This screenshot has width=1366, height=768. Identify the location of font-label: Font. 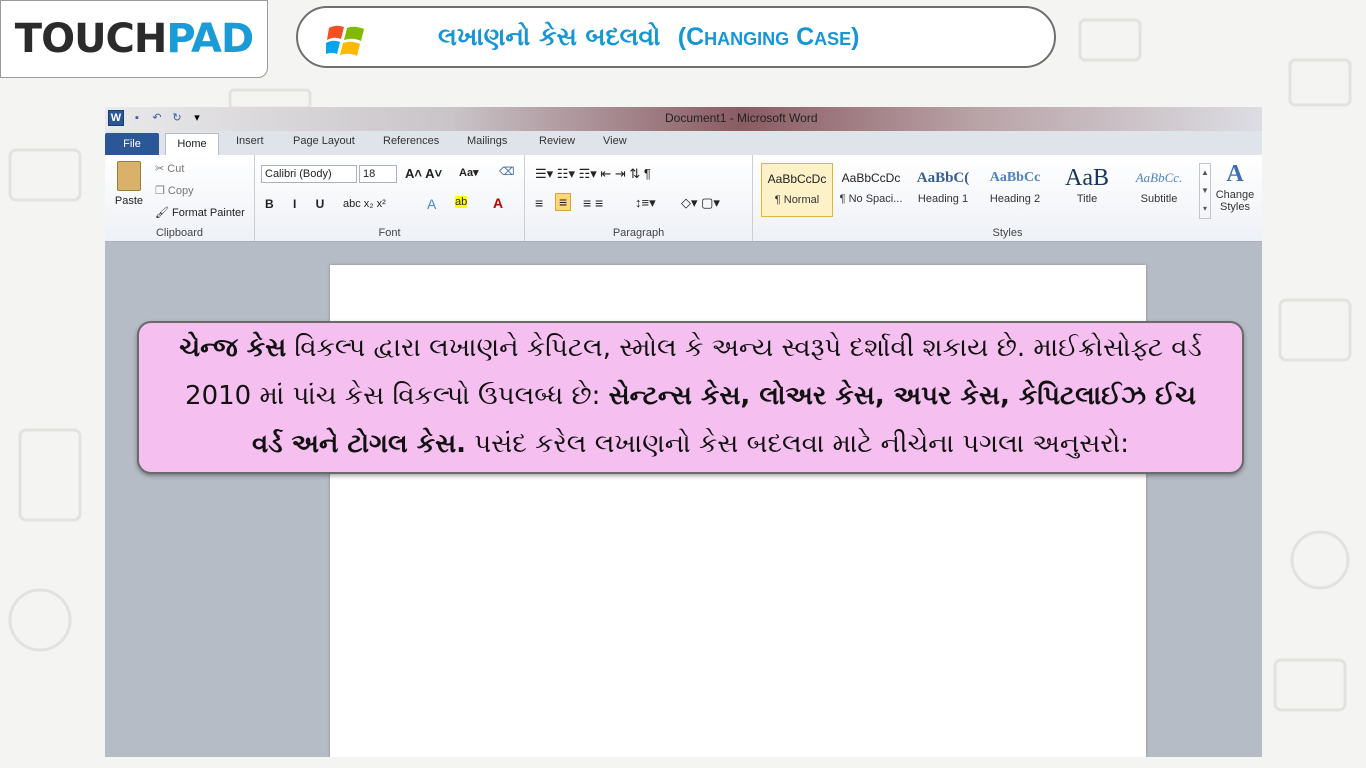
(389, 233).